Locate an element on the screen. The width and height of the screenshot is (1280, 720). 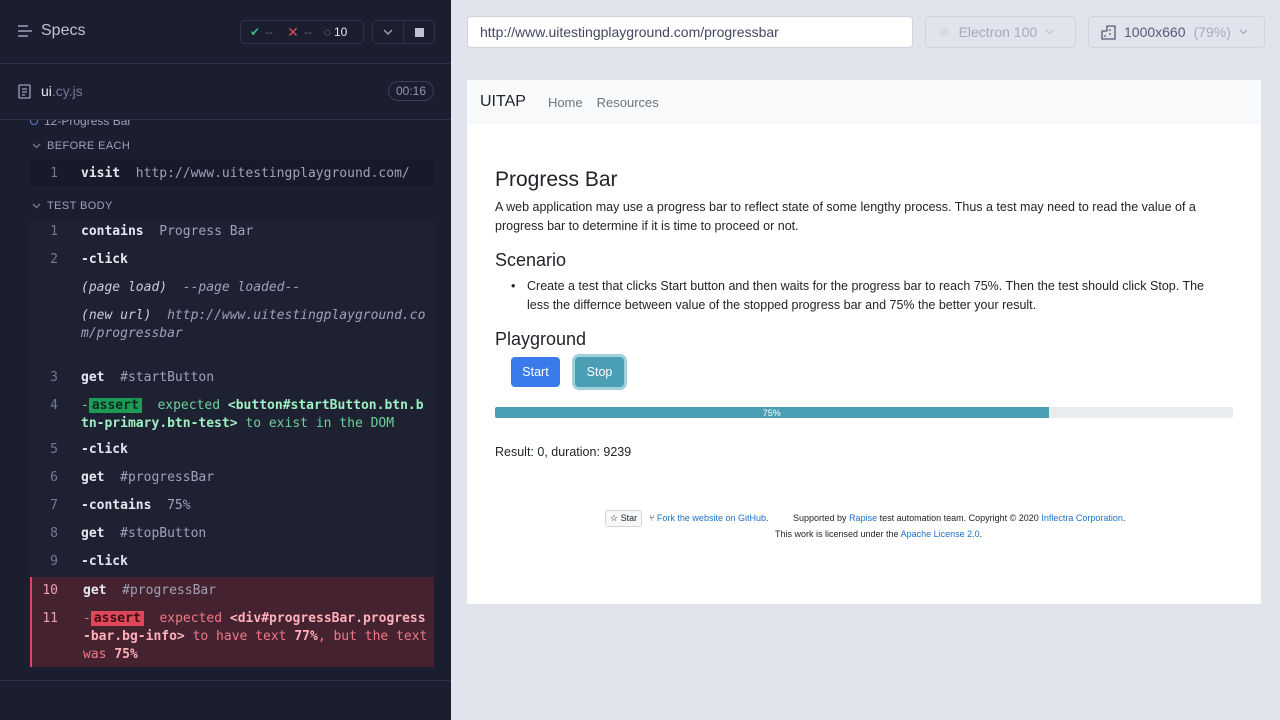
stop-button: Stop is located at coordinates (599, 372).